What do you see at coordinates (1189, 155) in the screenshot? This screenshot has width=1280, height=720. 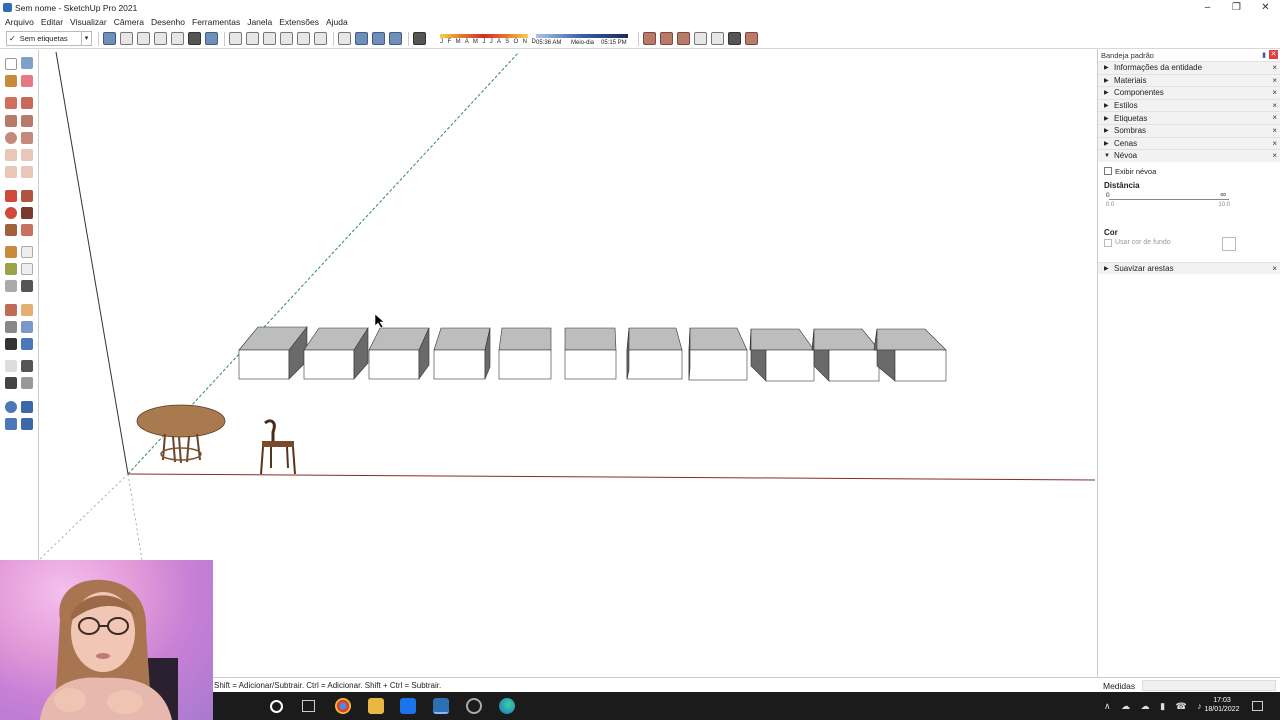 I see `panel-fog: ▼ Névoa ×` at bounding box center [1189, 155].